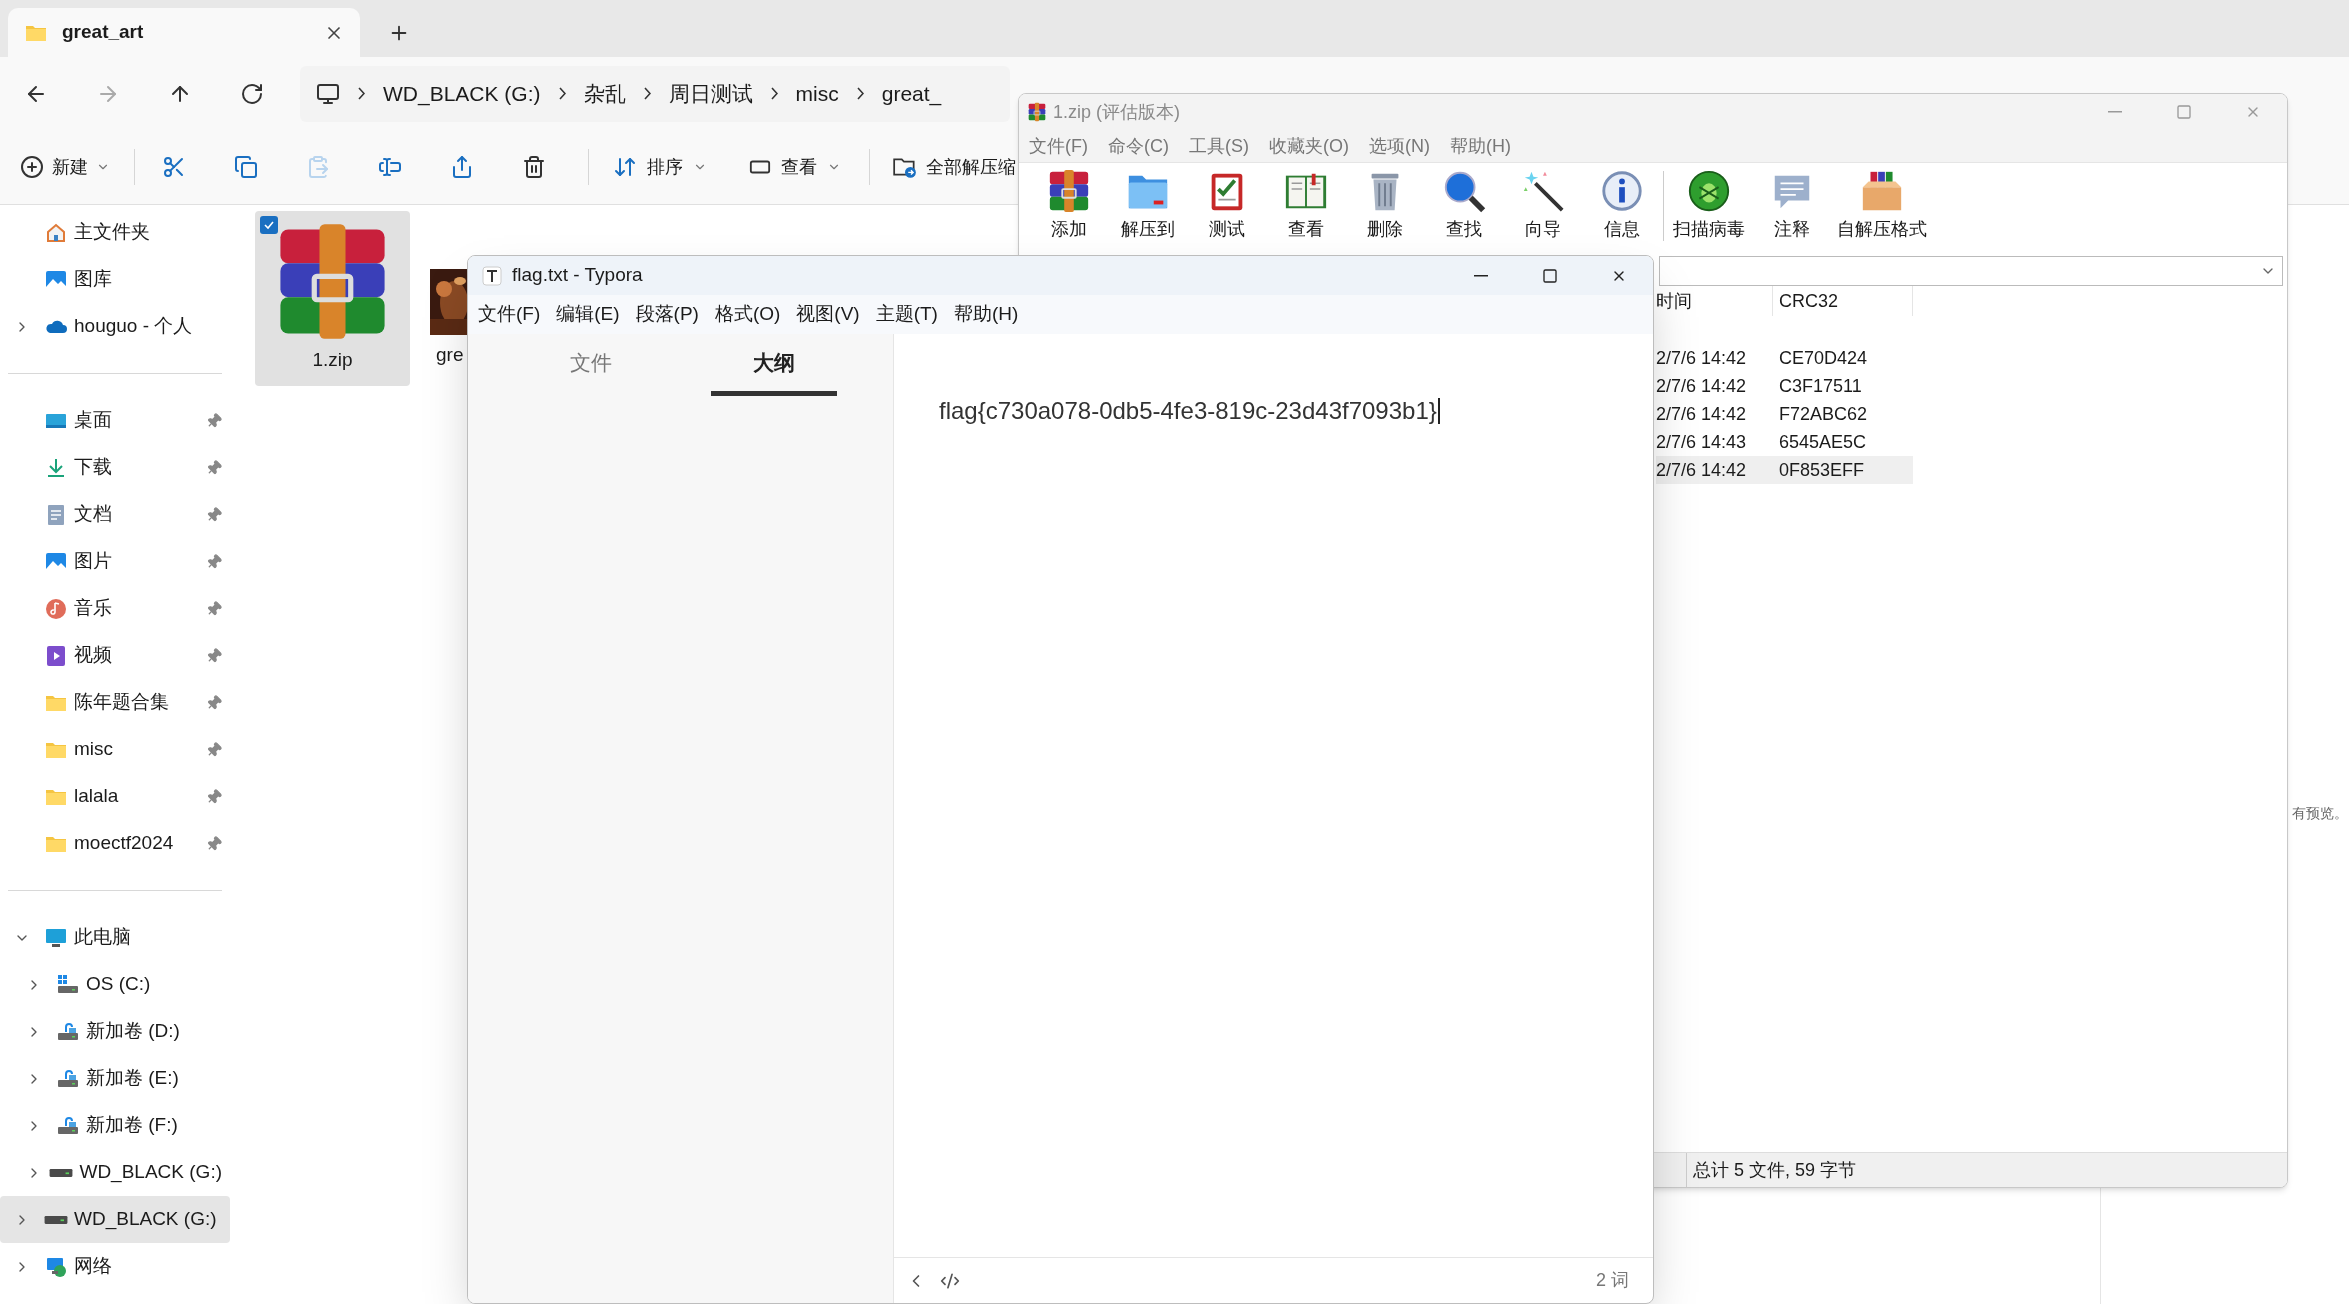  What do you see at coordinates (1823, 358) in the screenshot?
I see `table-cell-text: CE70D424` at bounding box center [1823, 358].